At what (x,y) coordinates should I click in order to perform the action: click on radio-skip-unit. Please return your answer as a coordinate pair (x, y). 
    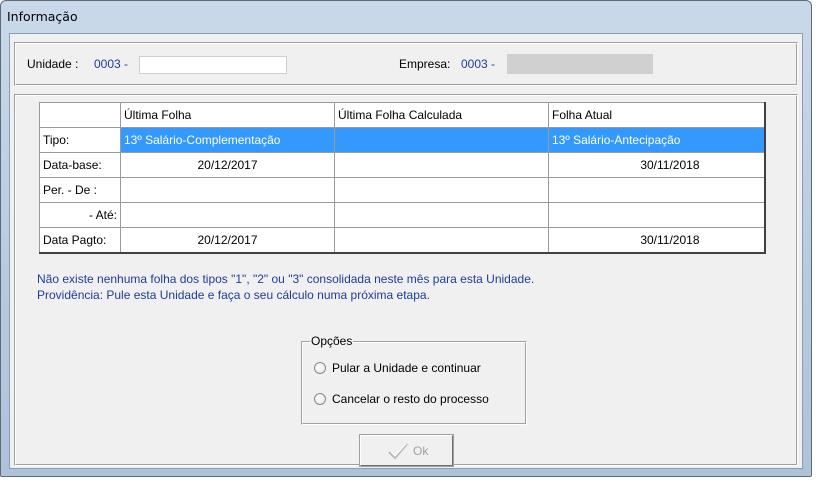
    Looking at the image, I should click on (320, 368).